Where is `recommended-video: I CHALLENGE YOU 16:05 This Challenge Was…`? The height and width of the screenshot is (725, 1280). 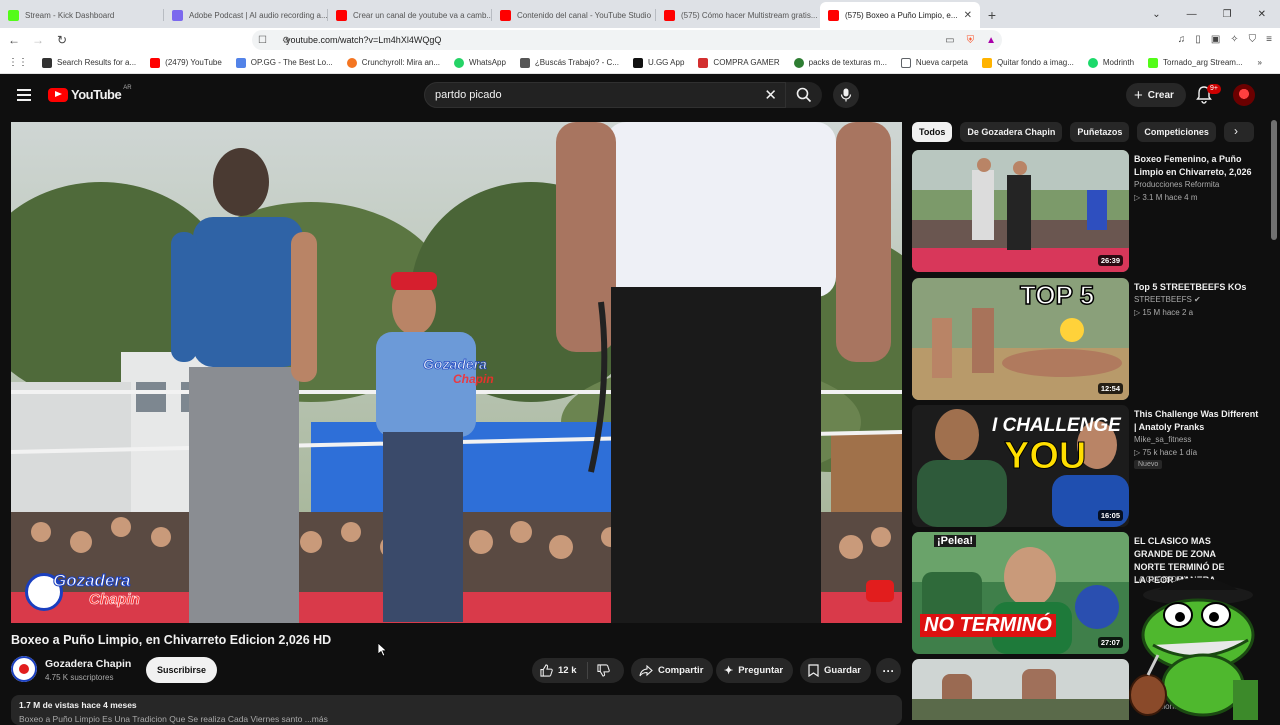 recommended-video: I CHALLENGE YOU 16:05 This Challenge Was… is located at coordinates (1087, 466).